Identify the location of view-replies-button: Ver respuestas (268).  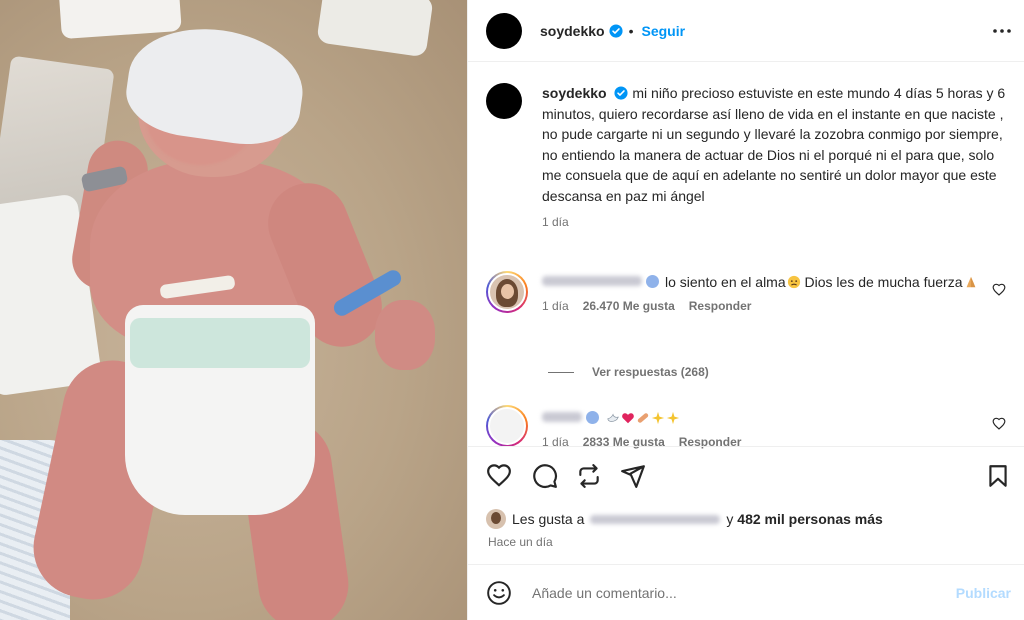
(628, 372).